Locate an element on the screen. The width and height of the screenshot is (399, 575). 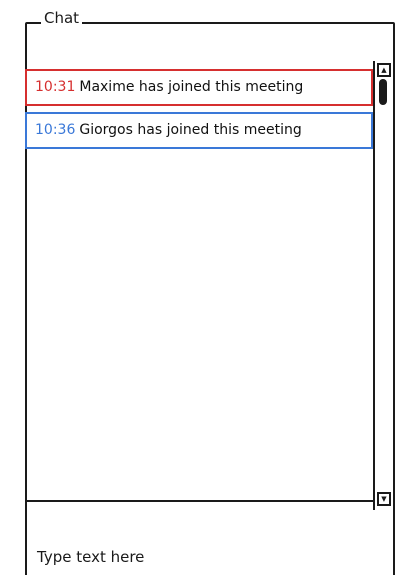
chat-message: 10:36 Giorgos has joined this meeting is located at coordinates (199, 130).